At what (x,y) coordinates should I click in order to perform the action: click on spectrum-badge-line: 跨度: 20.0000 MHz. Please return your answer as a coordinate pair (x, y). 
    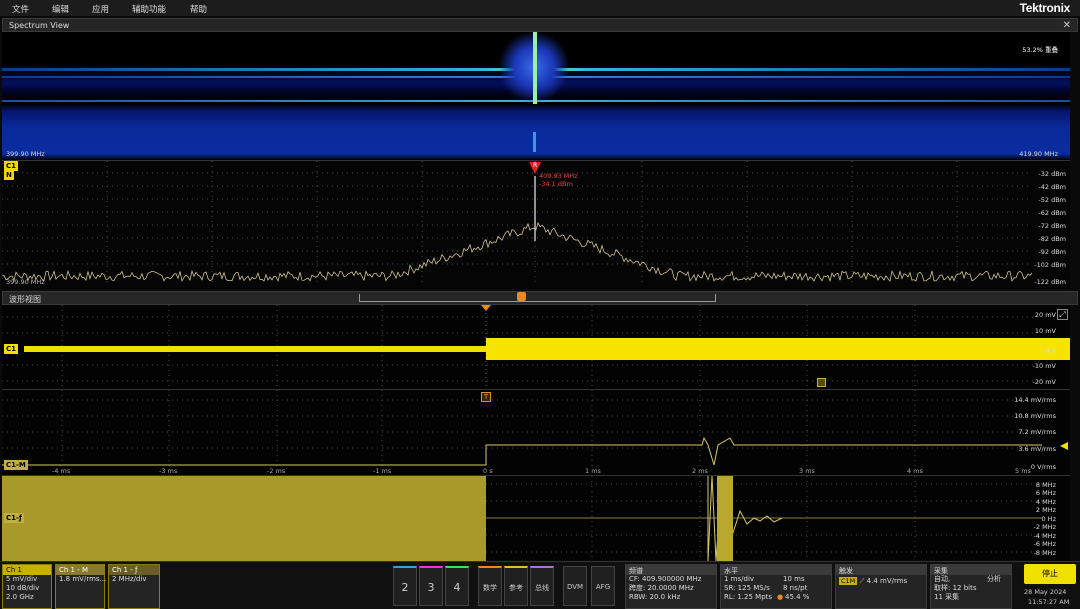
    Looking at the image, I should click on (661, 588).